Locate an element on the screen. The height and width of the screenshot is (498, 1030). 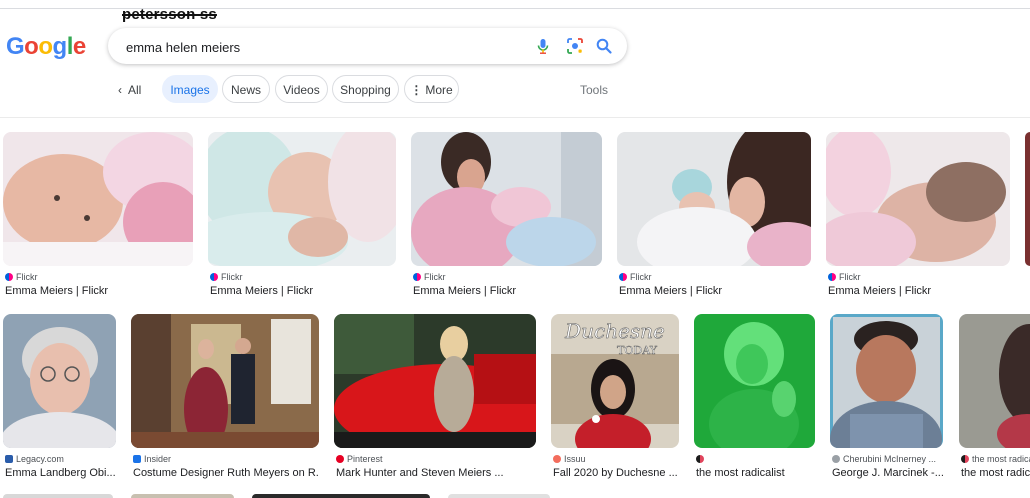
tab-images: Images is located at coordinates (190, 89).